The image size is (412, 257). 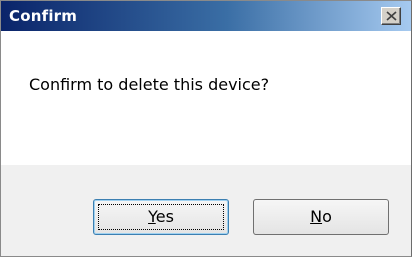 I want to click on close-icon, so click(x=391, y=16).